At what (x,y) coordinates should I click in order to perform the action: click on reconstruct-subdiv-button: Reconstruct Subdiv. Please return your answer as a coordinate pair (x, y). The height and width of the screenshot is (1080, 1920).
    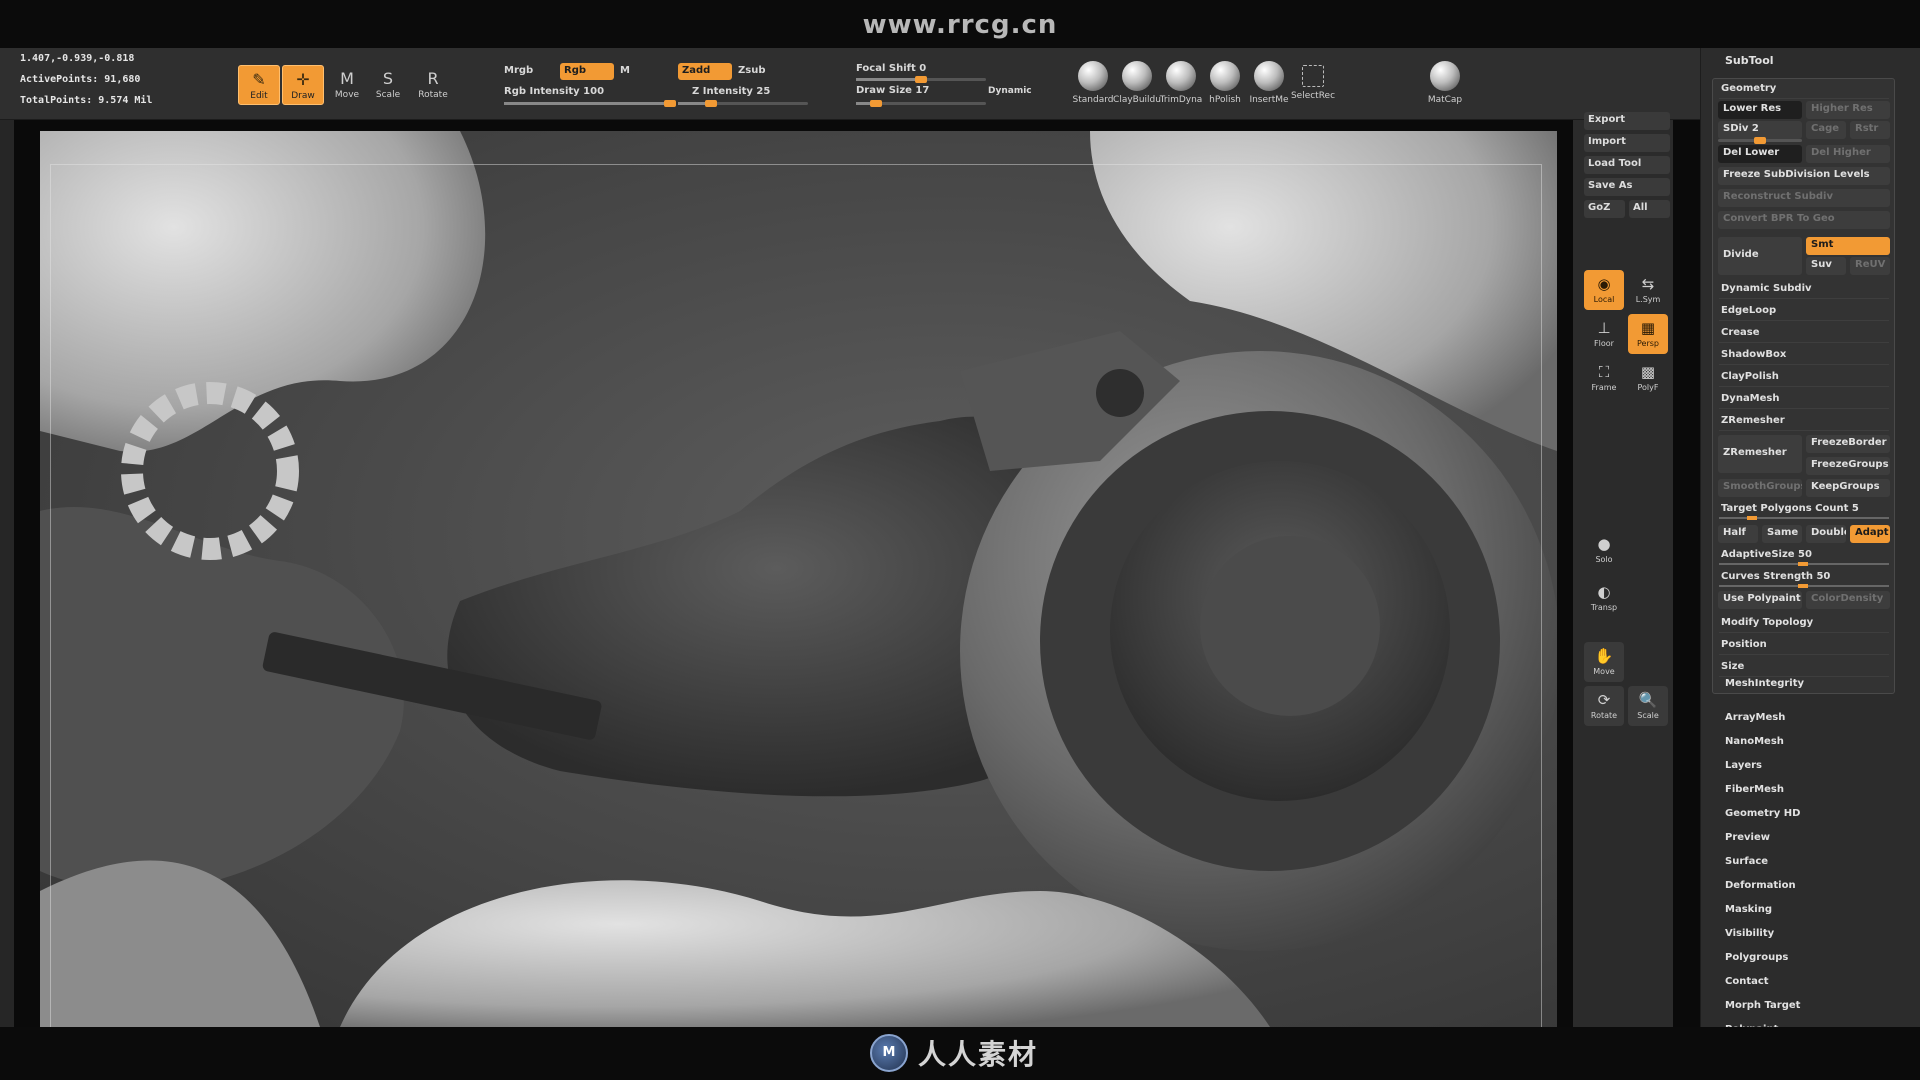
    Looking at the image, I should click on (1804, 198).